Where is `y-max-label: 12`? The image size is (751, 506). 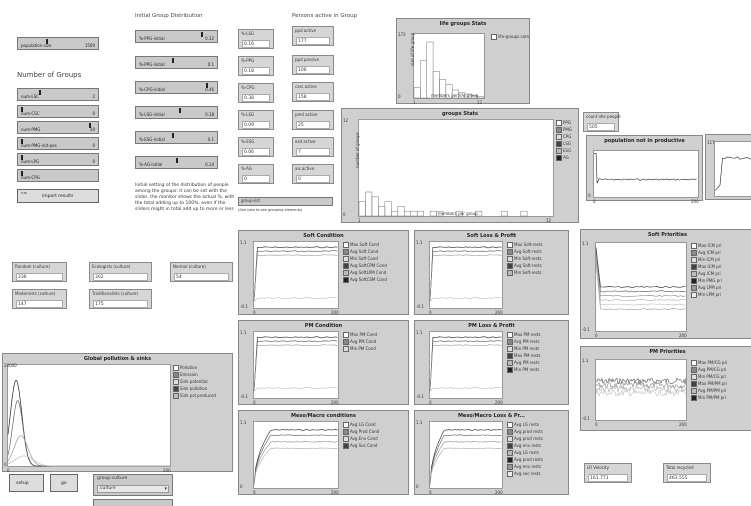 y-max-label: 12 is located at coordinates (346, 120).